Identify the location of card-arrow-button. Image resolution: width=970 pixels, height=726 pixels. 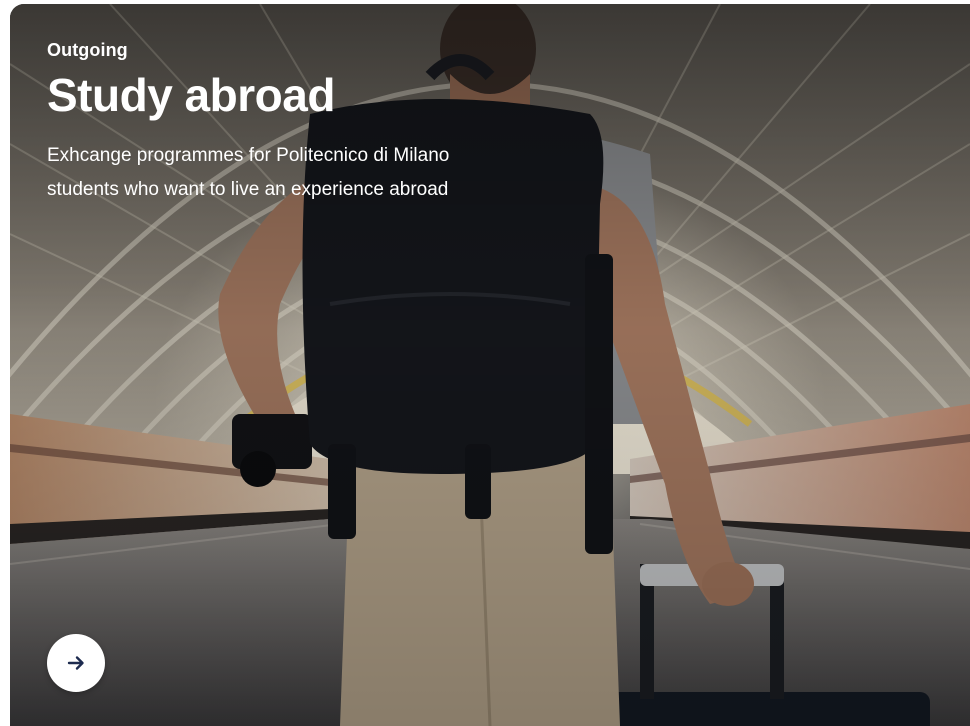
(76, 663).